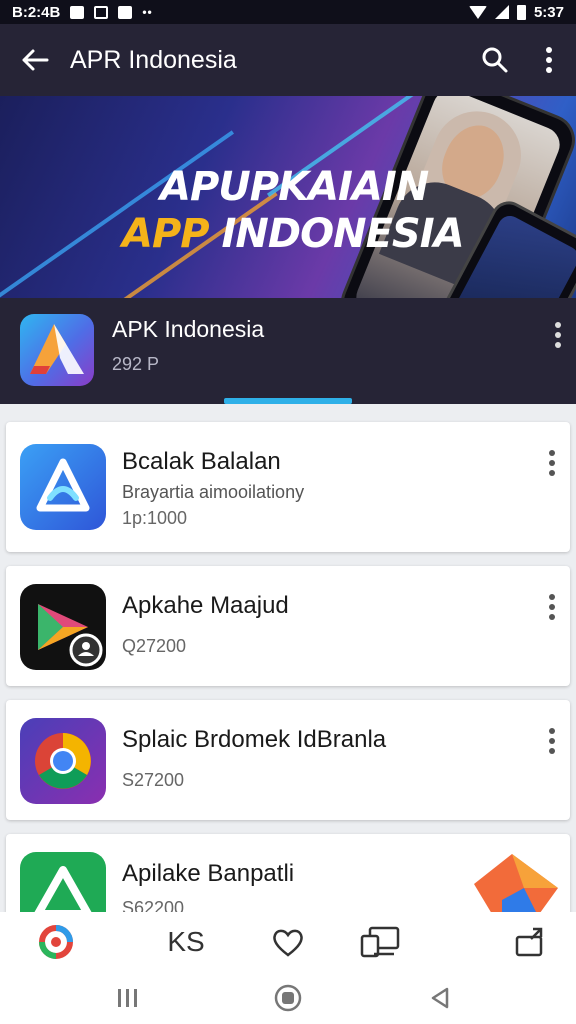  I want to click on status-bar: B:2:4B •• 5:37, so click(288, 12).